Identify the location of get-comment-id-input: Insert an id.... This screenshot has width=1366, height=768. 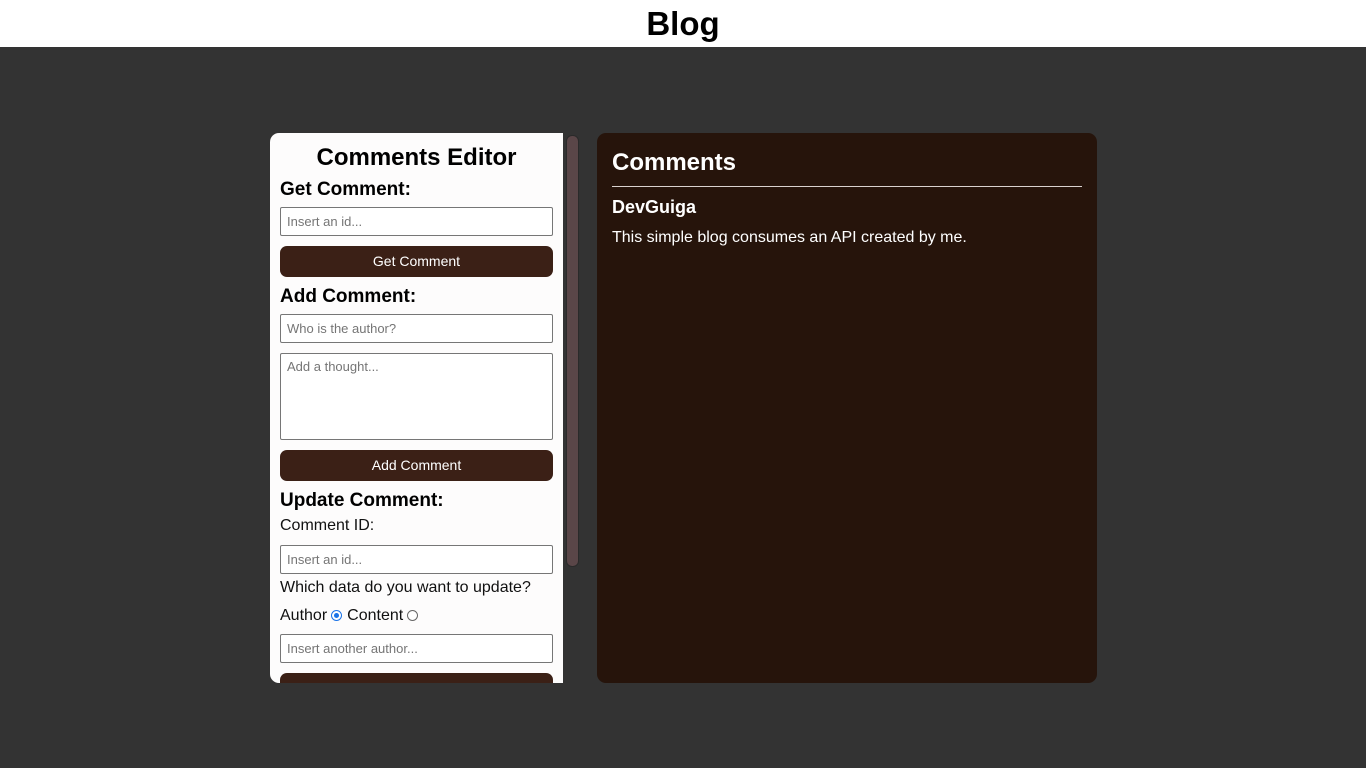
(416, 221).